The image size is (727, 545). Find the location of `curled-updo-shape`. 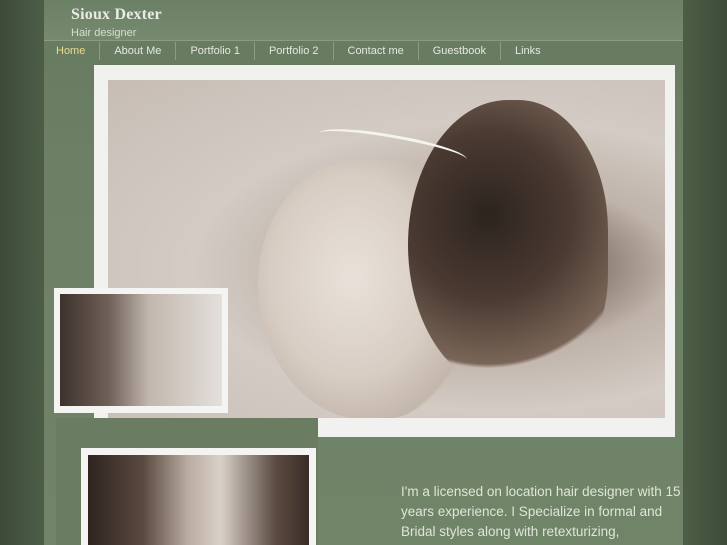

curled-updo-shape is located at coordinates (508, 245).